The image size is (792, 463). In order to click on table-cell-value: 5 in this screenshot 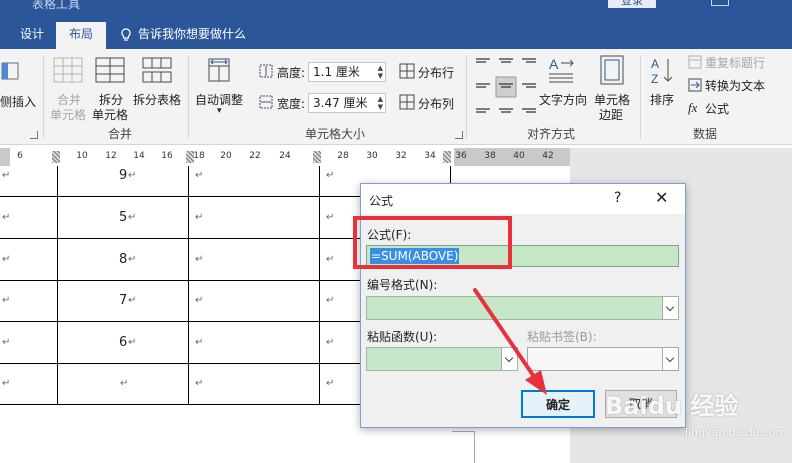, I will do `click(123, 217)`.